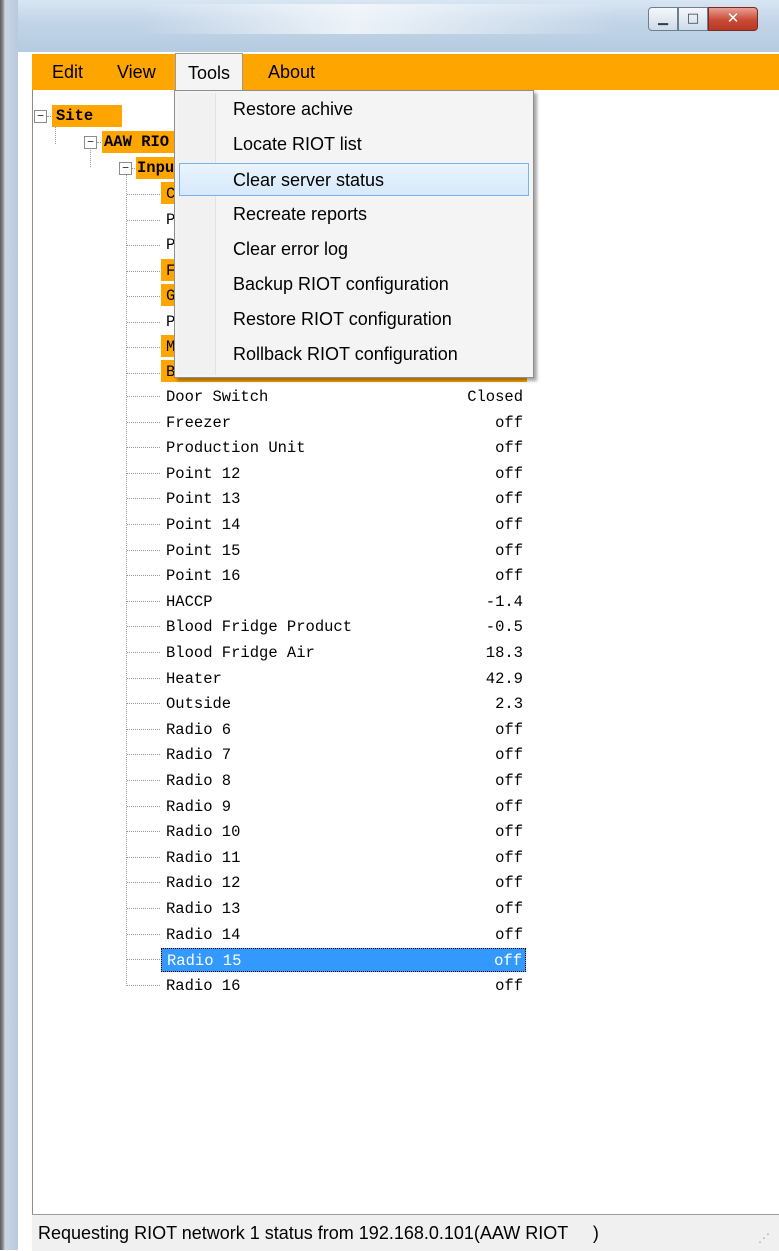 This screenshot has height=1251, width=779. I want to click on tree-row-label: Radio 8, so click(199, 781).